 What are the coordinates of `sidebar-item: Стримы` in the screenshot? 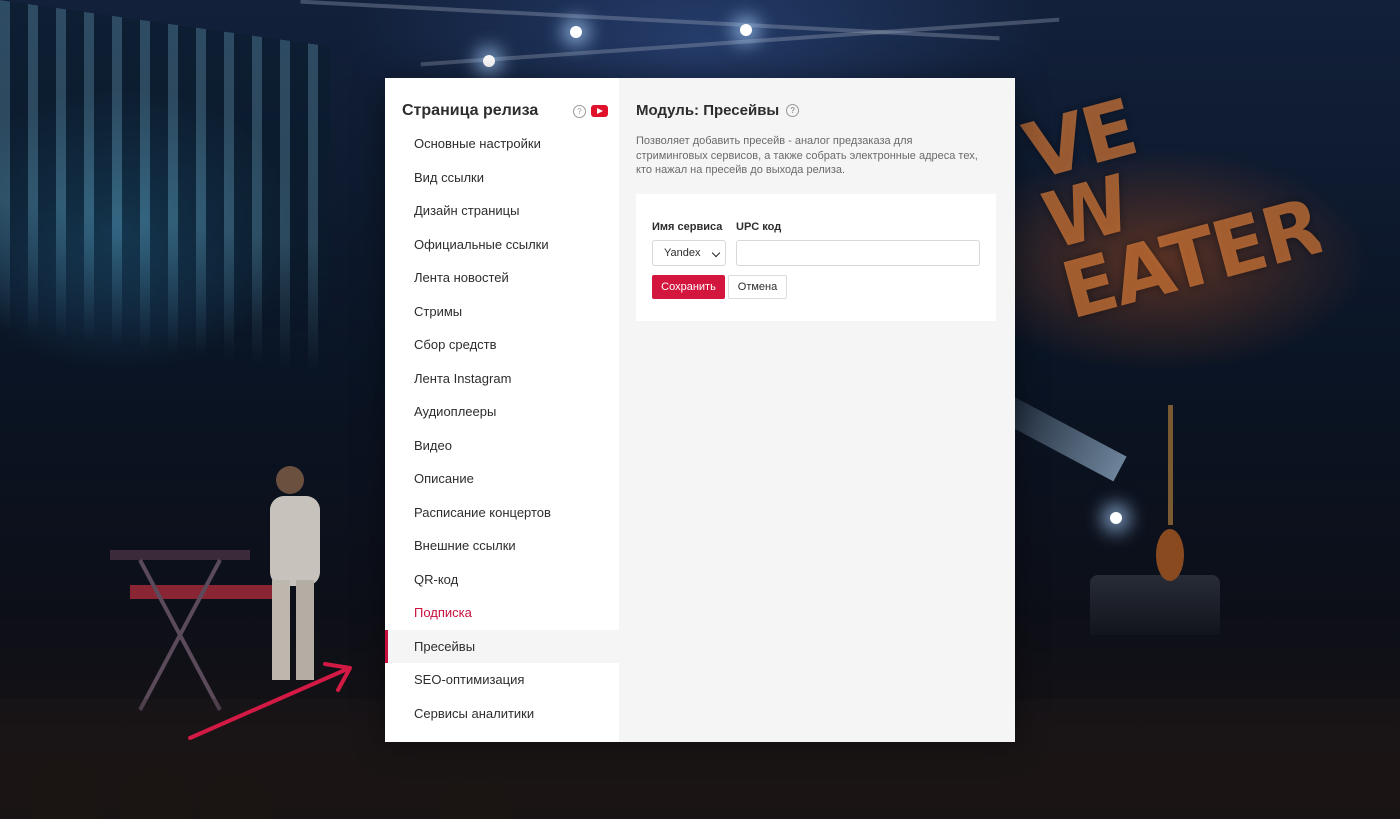 It's located at (502, 312).